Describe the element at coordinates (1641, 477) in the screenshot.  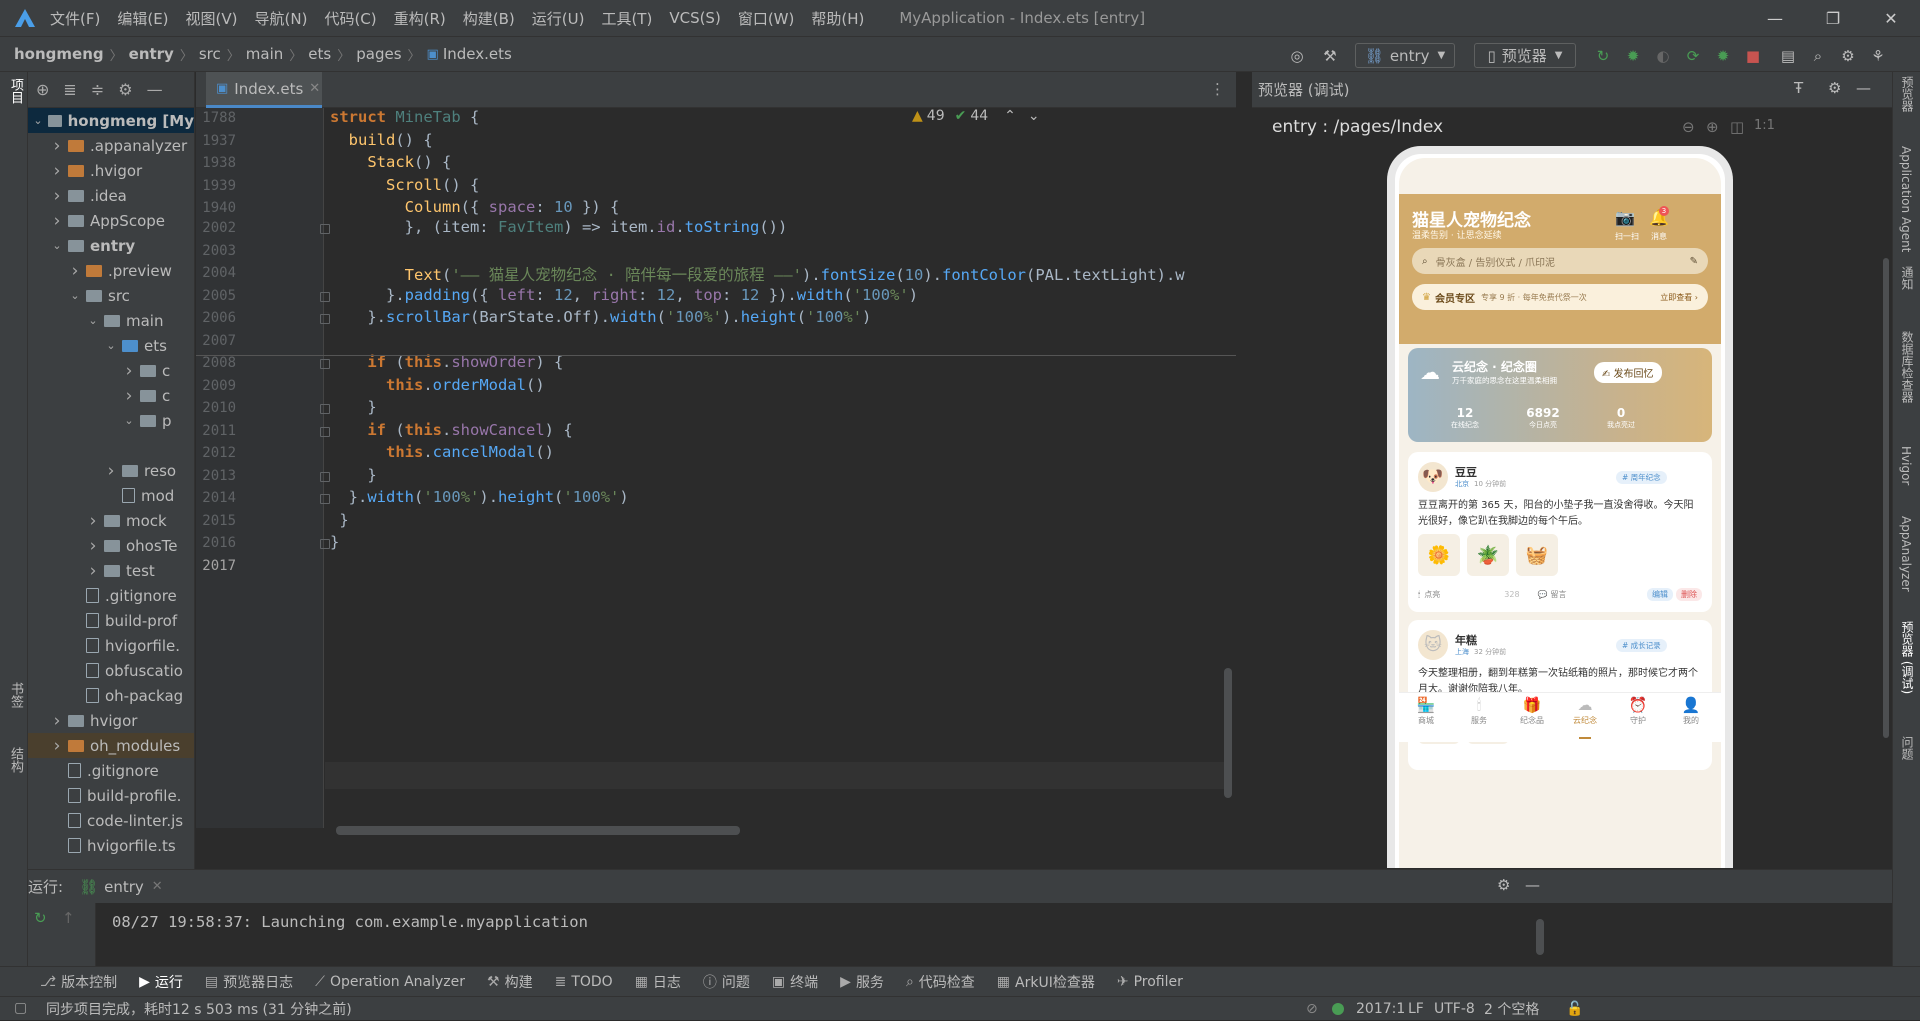
I see `post-tag: # 周年纪念` at that location.